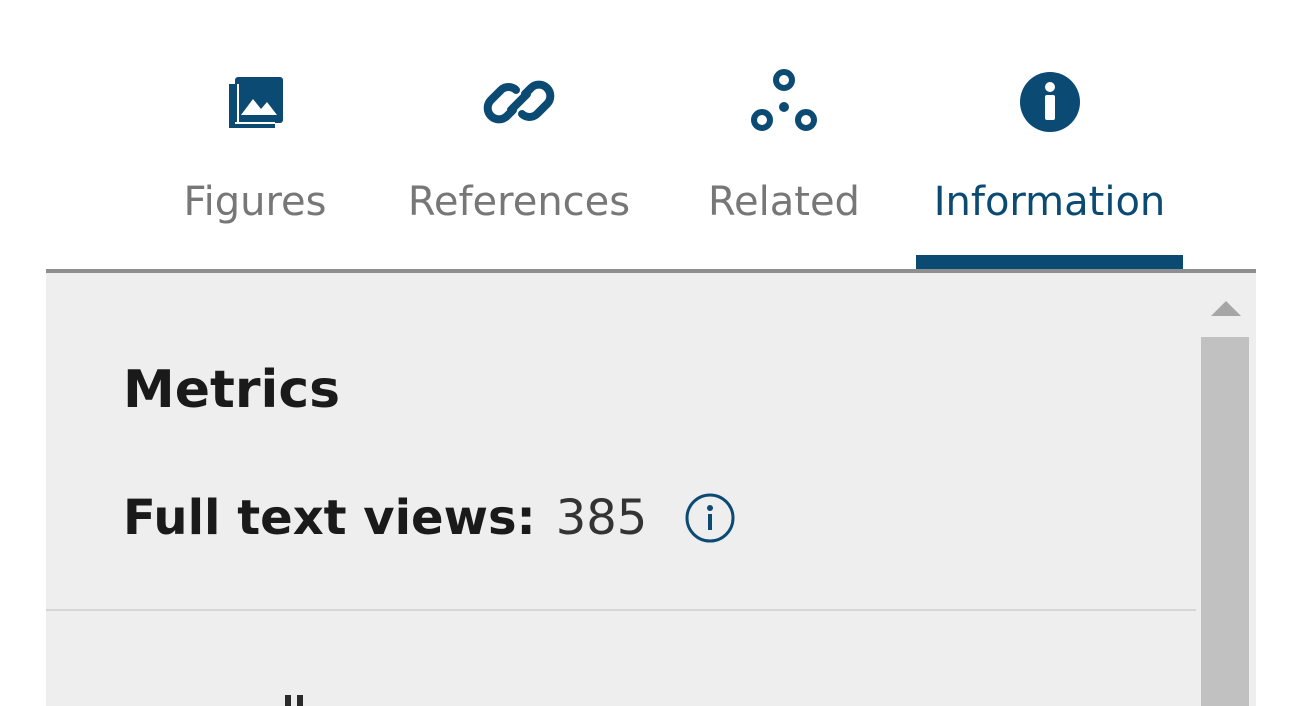 This screenshot has width=1300, height=706. What do you see at coordinates (519, 102) in the screenshot?
I see `link-icon` at bounding box center [519, 102].